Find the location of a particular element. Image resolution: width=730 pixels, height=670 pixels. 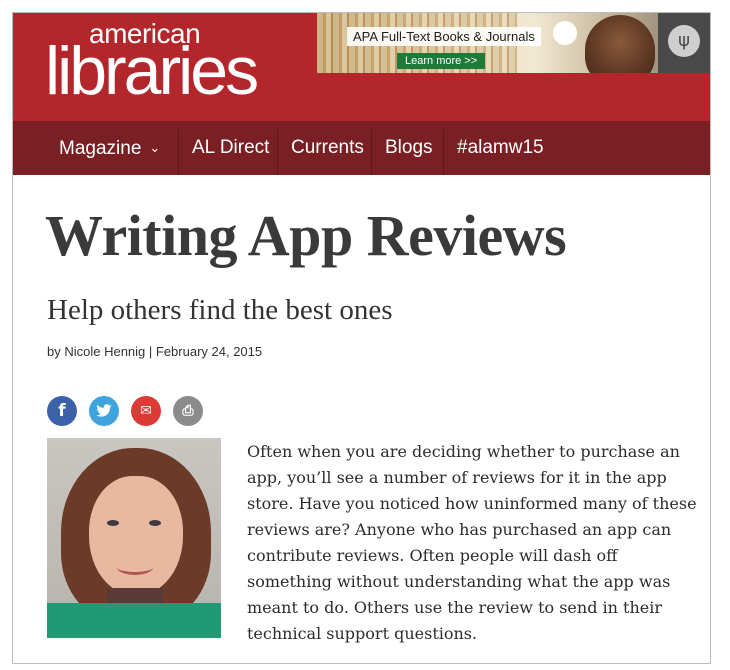

facebook-icon: f is located at coordinates (62, 411).